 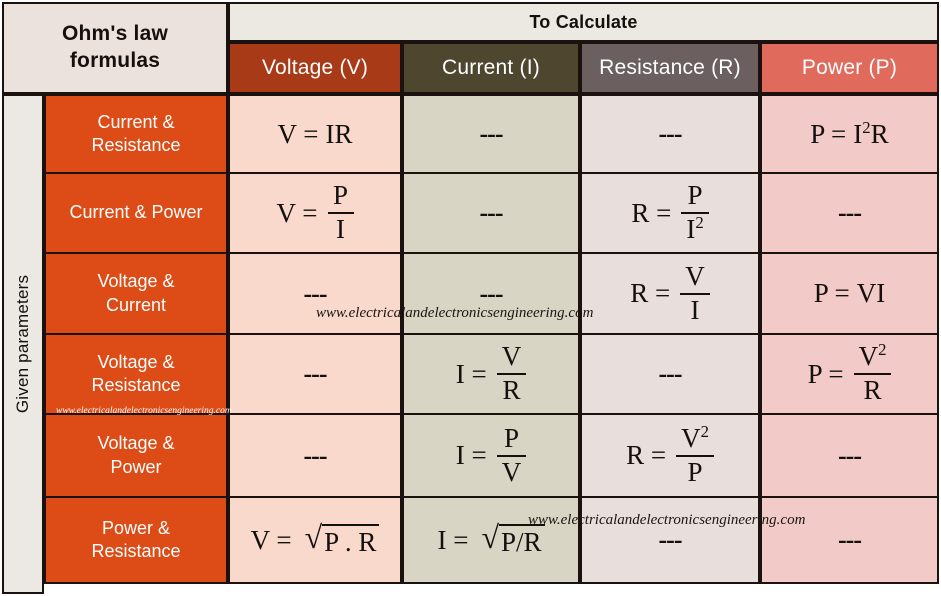 I want to click on formula-cell-power: P = I2R, so click(x=849, y=134).